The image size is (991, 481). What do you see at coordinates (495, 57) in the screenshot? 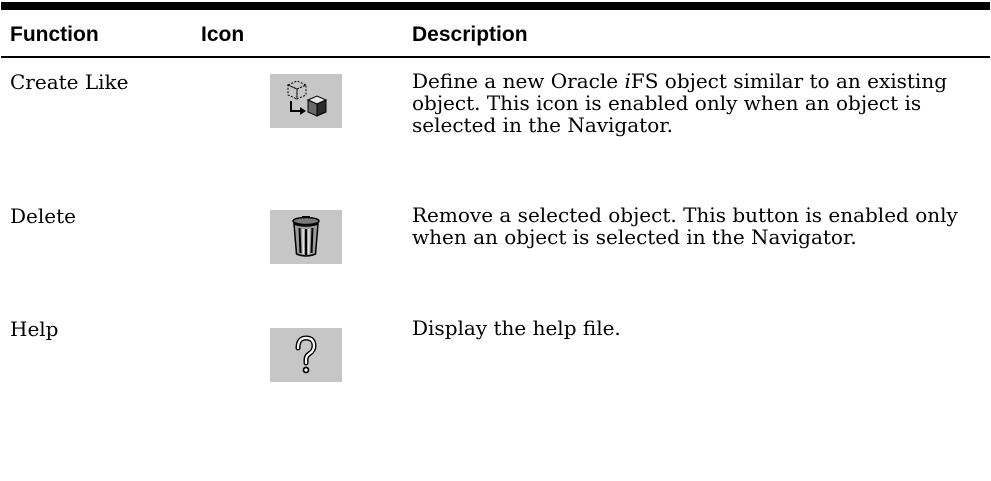
I see `table-header-rule` at bounding box center [495, 57].